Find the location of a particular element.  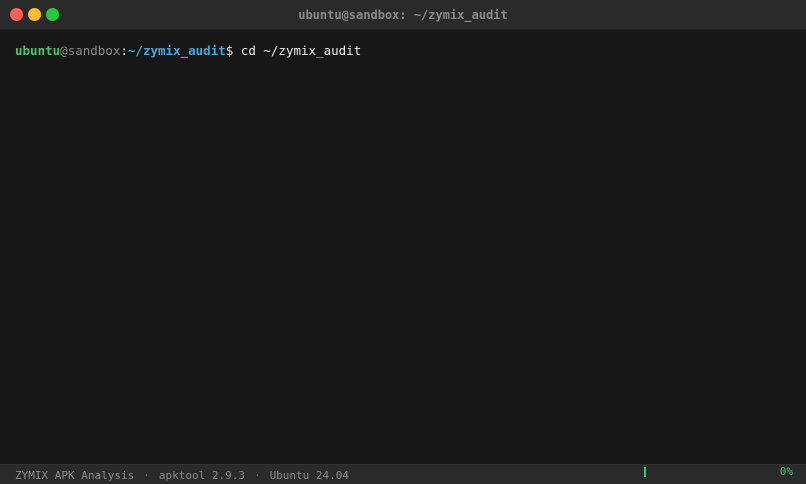

prompt-host: sandbox is located at coordinates (94, 50).